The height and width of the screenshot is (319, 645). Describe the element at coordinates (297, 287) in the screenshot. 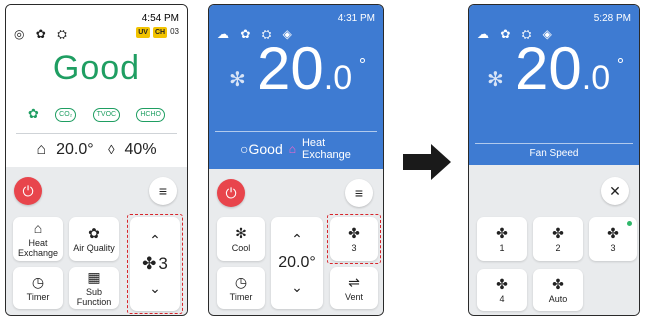

I see `chevron-down-icon: ⌄` at that location.